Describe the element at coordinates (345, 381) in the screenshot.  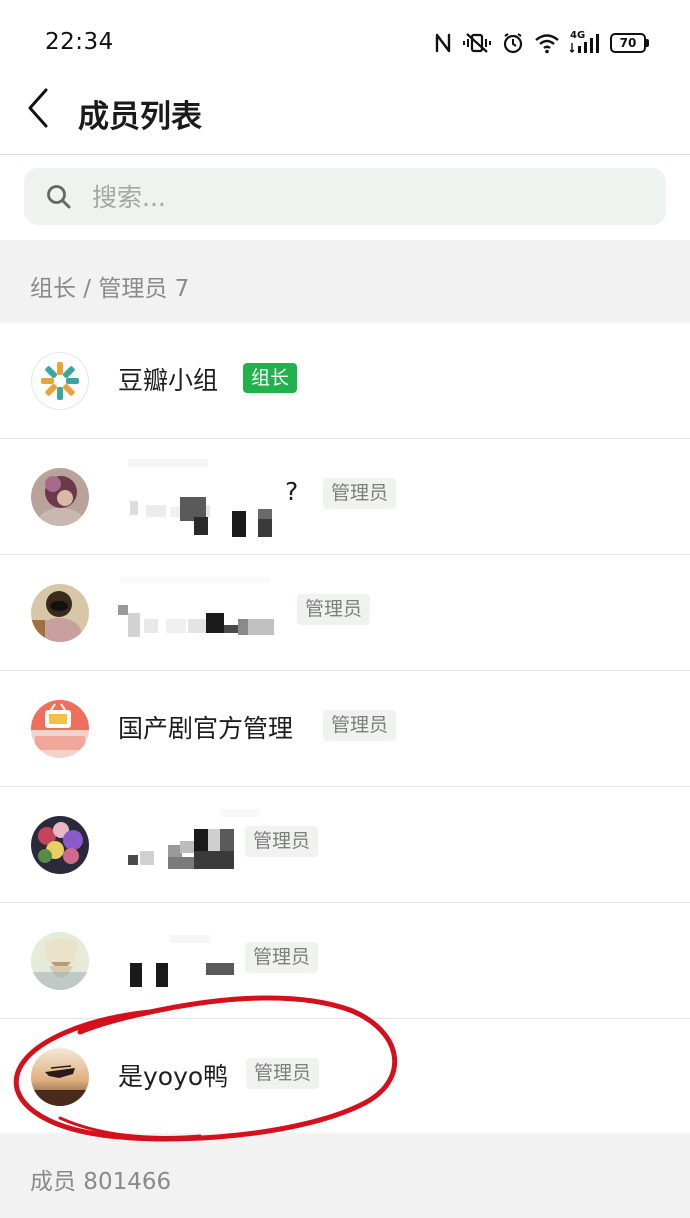
I see `member-row: 豆瓣小组 组长` at that location.